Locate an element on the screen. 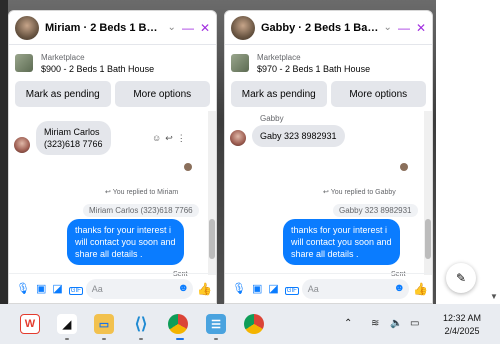  clock-date: 2/4/2025 is located at coordinates (462, 331).